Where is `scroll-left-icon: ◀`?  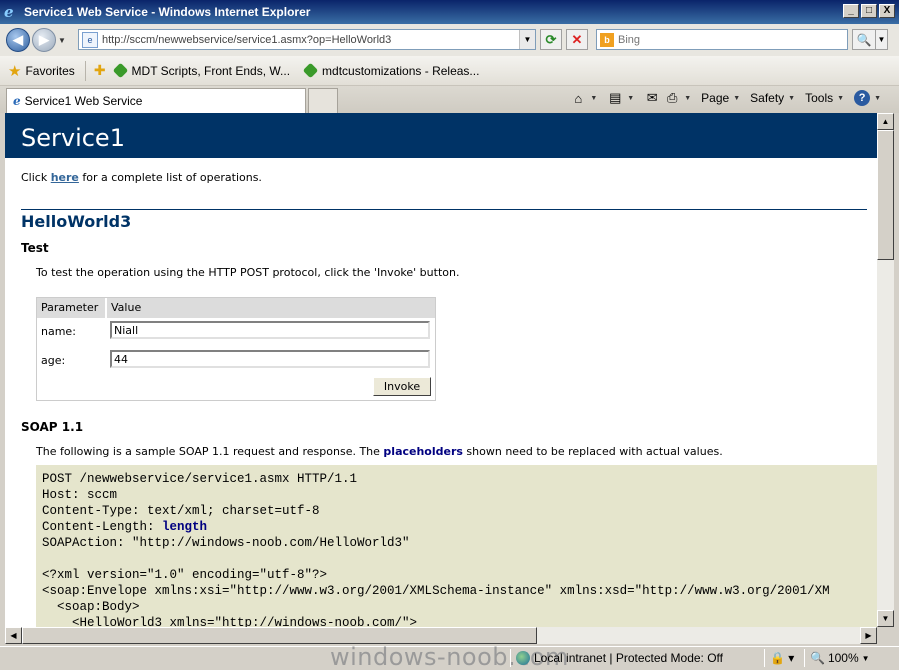
scroll-left-icon: ◀ is located at coordinates (13, 635).